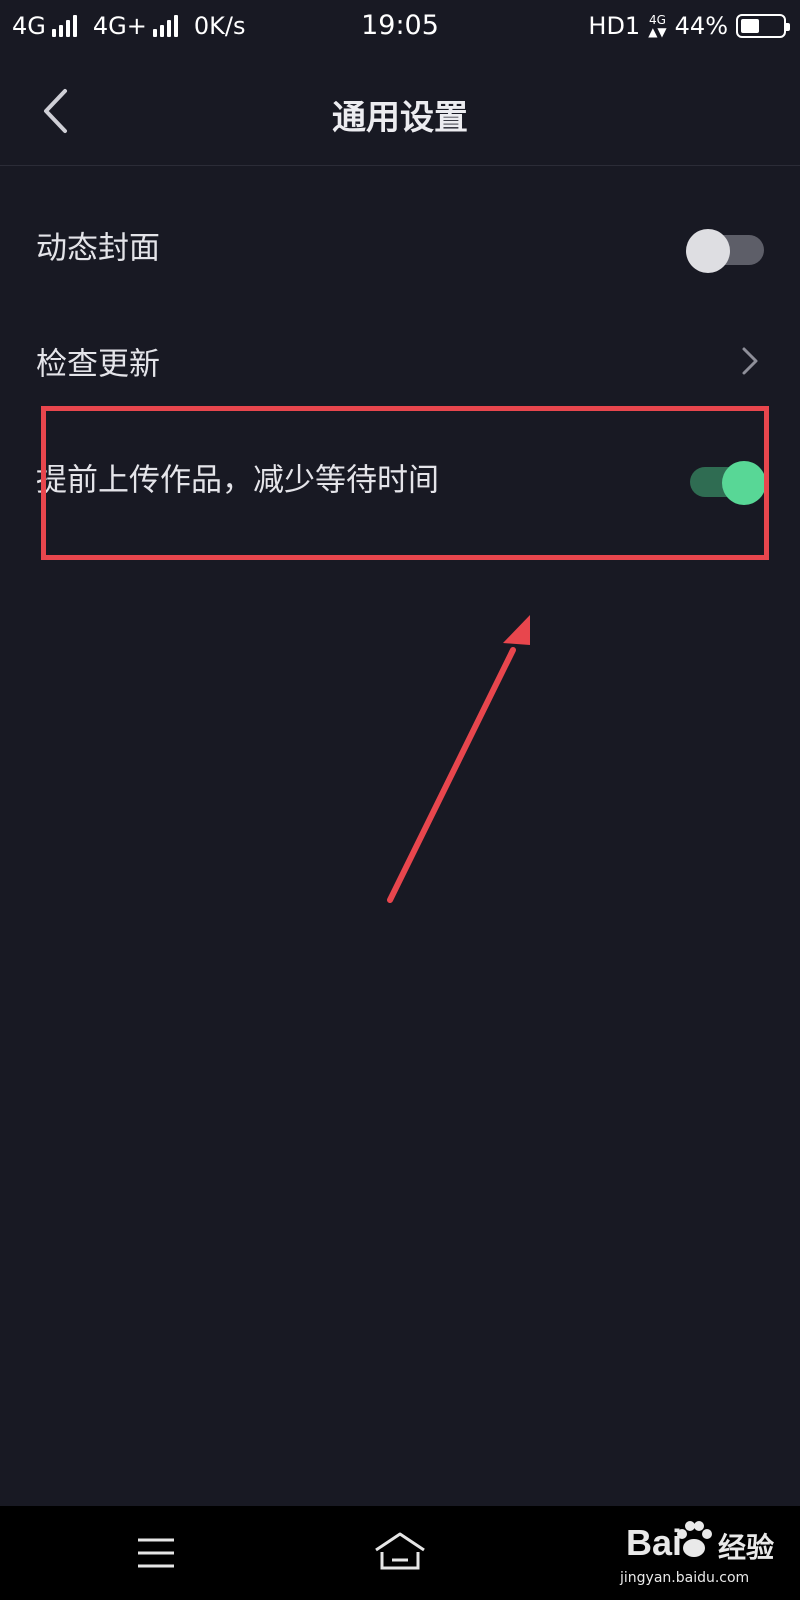 The image size is (800, 1600). Describe the element at coordinates (694, 1539) in the screenshot. I see `paw-logo-icon` at that location.